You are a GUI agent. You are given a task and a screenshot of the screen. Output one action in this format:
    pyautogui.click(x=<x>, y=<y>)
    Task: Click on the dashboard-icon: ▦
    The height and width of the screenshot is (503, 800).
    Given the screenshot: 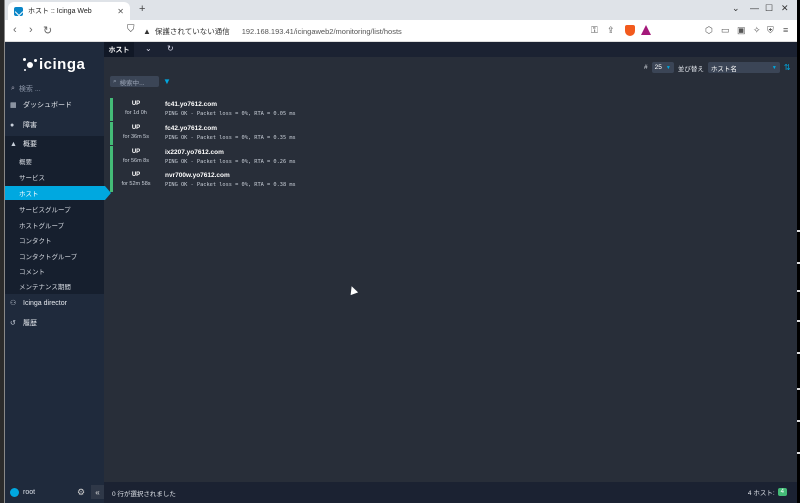 What is the action you would take?
    pyautogui.click(x=13, y=105)
    